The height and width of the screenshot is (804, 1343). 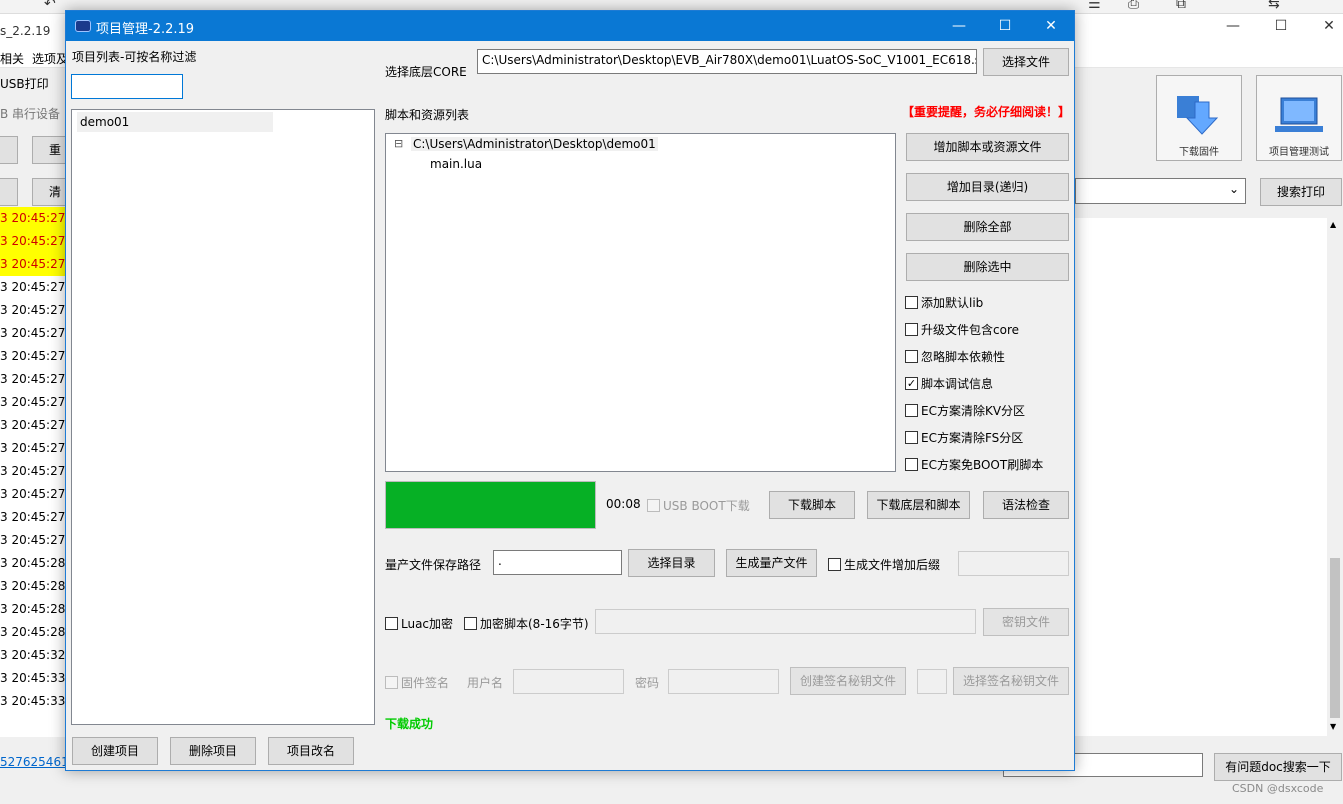 What do you see at coordinates (1199, 118) in the screenshot?
I see `download-firmware-button: 下载固件` at bounding box center [1199, 118].